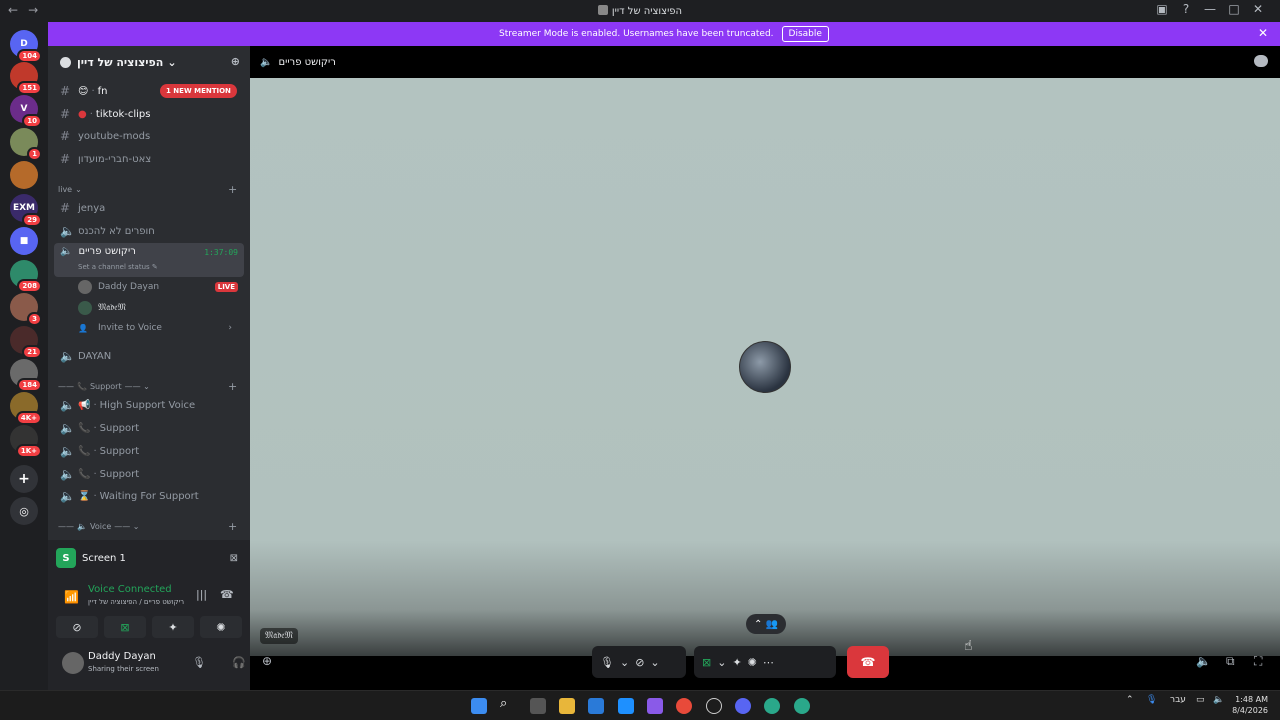  I want to click on camera-off-icon: ⊘, so click(639, 662).